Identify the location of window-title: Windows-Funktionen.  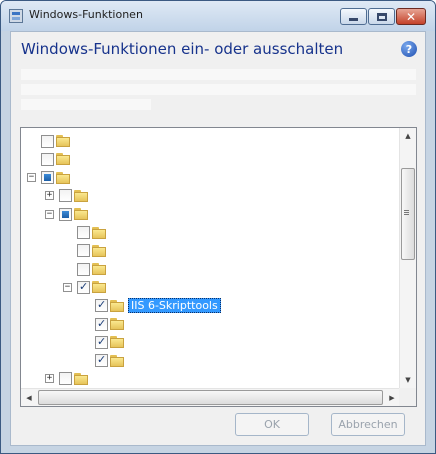
(86, 14).